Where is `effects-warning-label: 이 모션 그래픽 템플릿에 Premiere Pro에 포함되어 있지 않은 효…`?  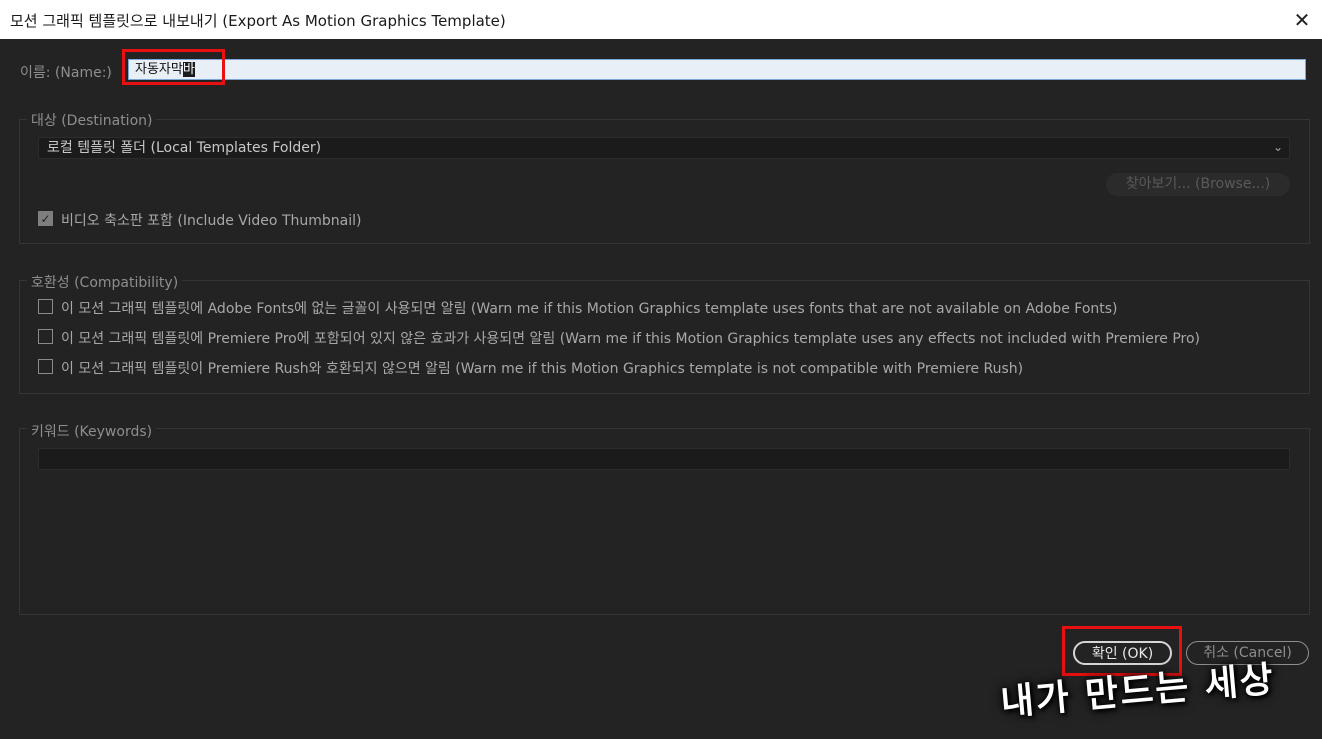
effects-warning-label: 이 모션 그래픽 템플릿에 Premiere Pro에 포함되어 있지 않은 효… is located at coordinates (631, 339).